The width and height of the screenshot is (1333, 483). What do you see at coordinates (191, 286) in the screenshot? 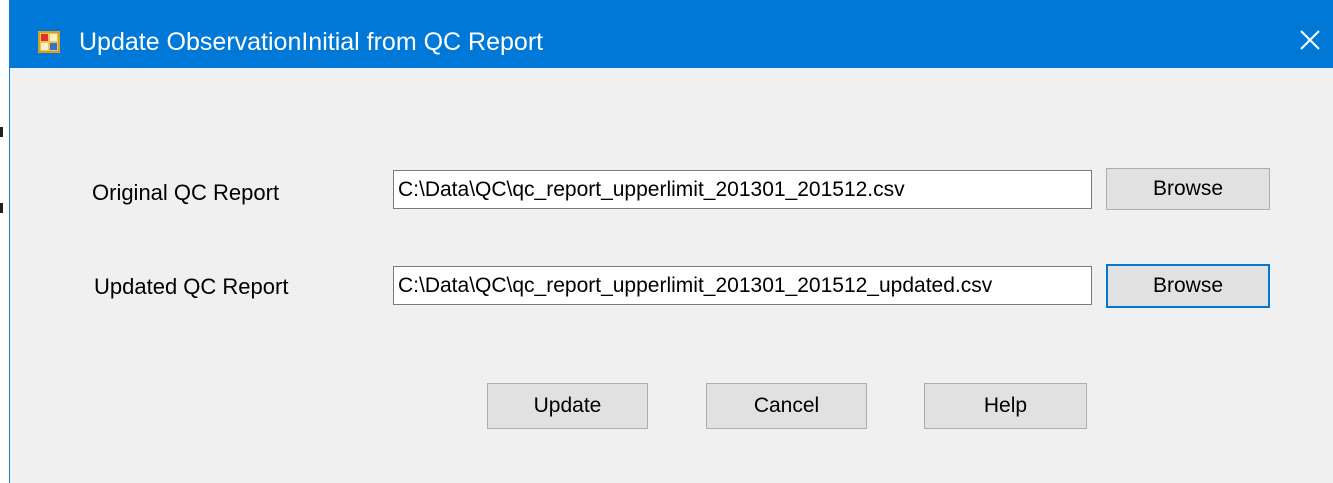
I see `updated-report-label: Updated QC Report` at bounding box center [191, 286].